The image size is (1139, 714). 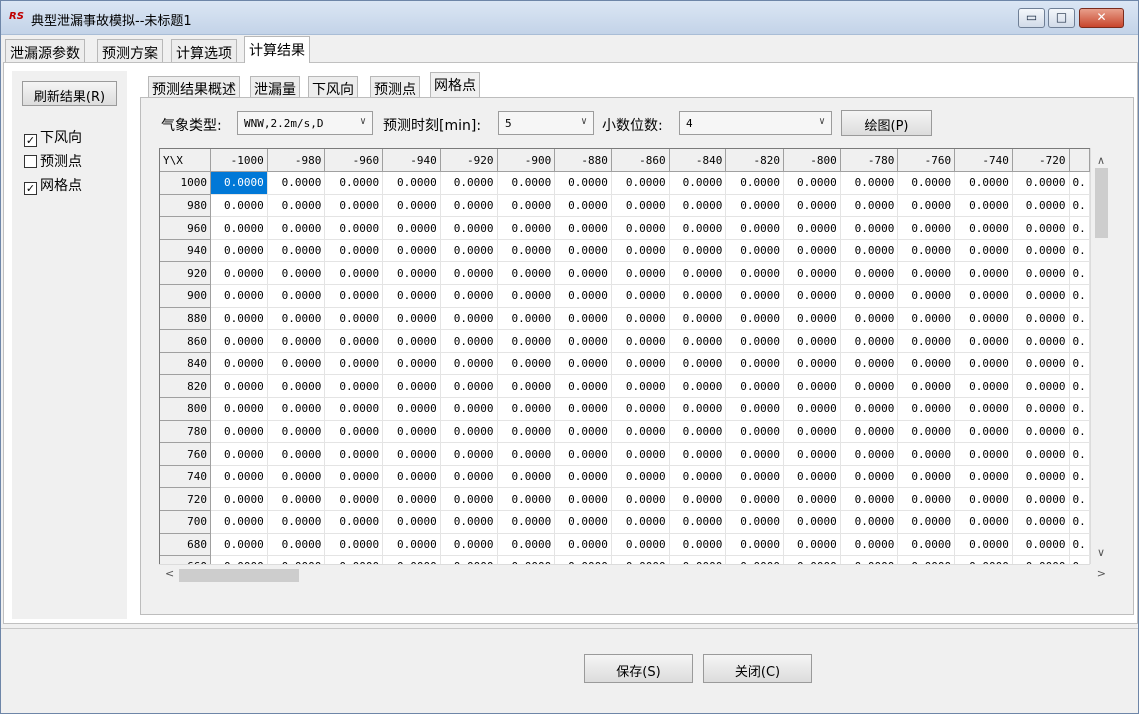 I want to click on row-header: 840, so click(x=186, y=364).